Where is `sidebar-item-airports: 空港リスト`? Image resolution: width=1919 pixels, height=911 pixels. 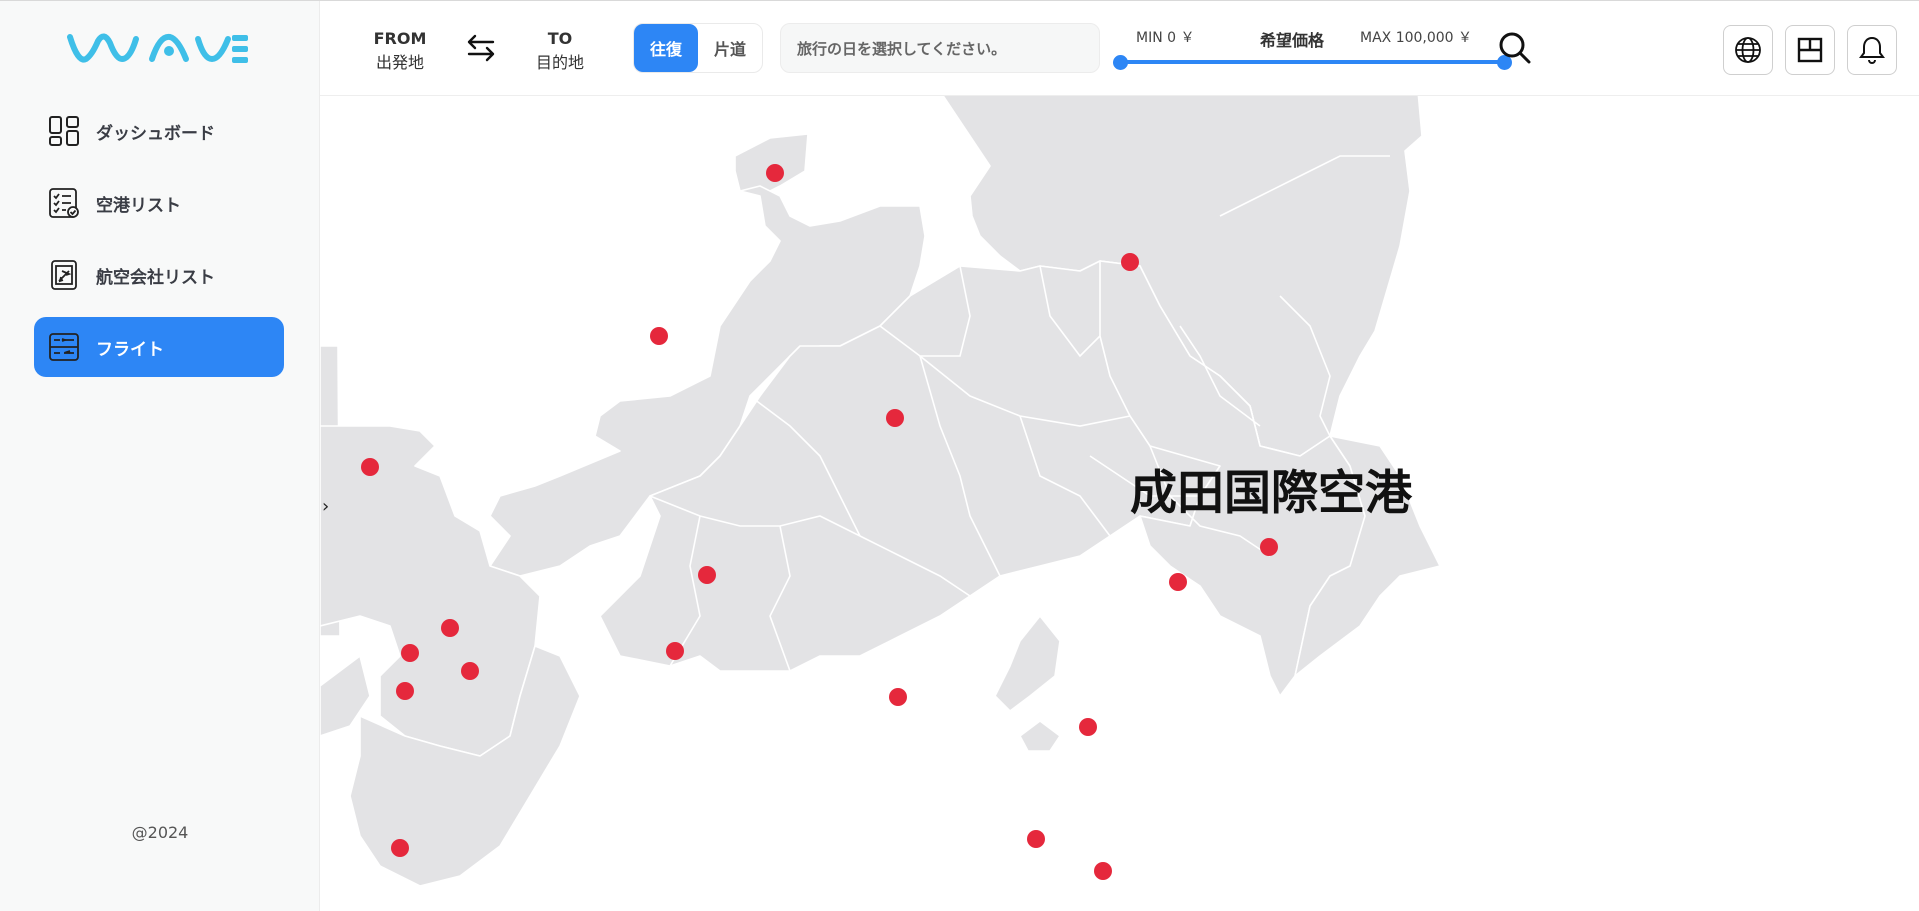
sidebar-item-airports: 空港リスト is located at coordinates (159, 203).